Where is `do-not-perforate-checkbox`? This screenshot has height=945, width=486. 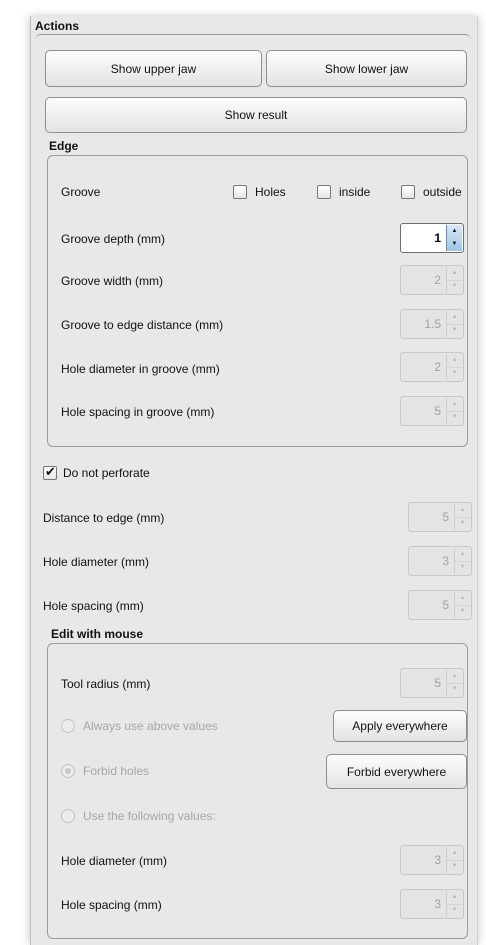
do-not-perforate-checkbox is located at coordinates (50, 472).